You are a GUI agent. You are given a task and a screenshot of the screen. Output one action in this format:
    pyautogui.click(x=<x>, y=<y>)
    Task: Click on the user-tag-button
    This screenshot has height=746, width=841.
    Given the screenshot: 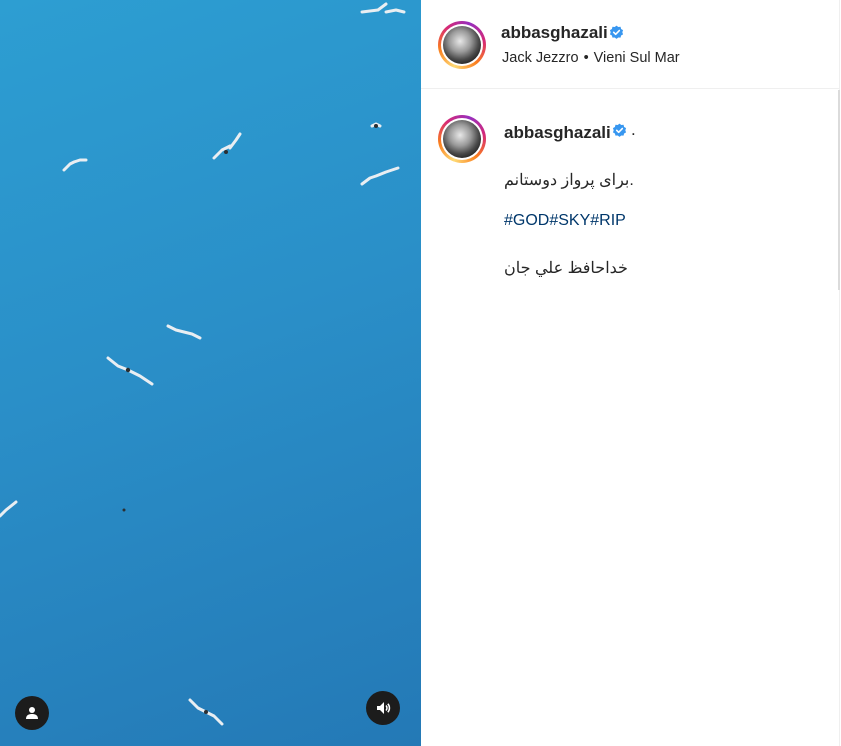 What is the action you would take?
    pyautogui.click(x=32, y=713)
    